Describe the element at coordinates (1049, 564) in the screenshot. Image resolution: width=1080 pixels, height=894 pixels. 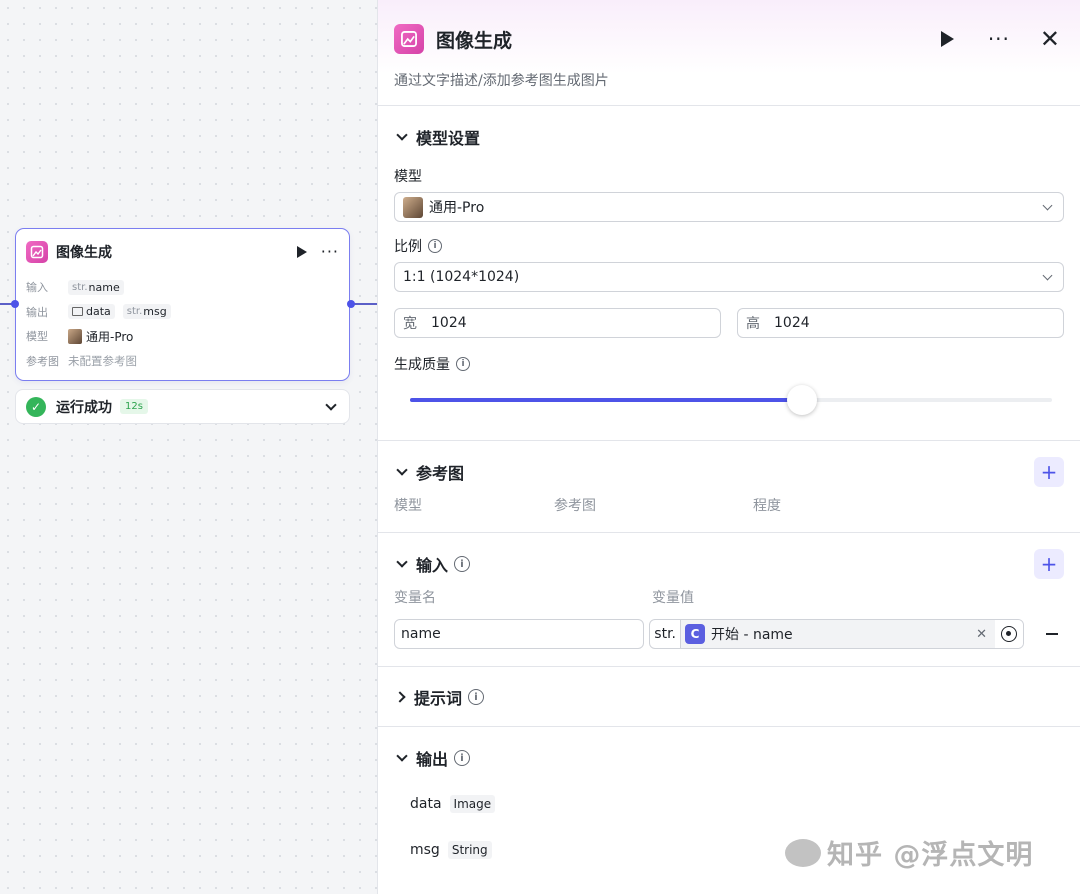
I see `add-input-button: +` at that location.